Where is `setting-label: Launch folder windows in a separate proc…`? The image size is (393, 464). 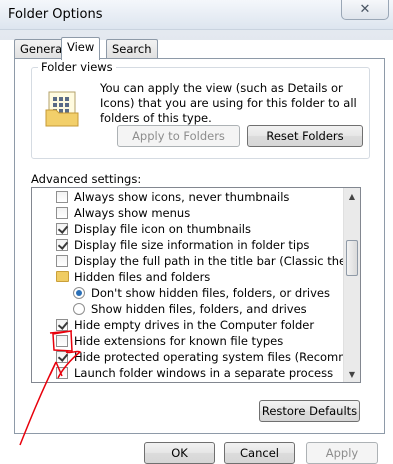
setting-label: Launch folder windows in a separate proc… is located at coordinates (204, 373).